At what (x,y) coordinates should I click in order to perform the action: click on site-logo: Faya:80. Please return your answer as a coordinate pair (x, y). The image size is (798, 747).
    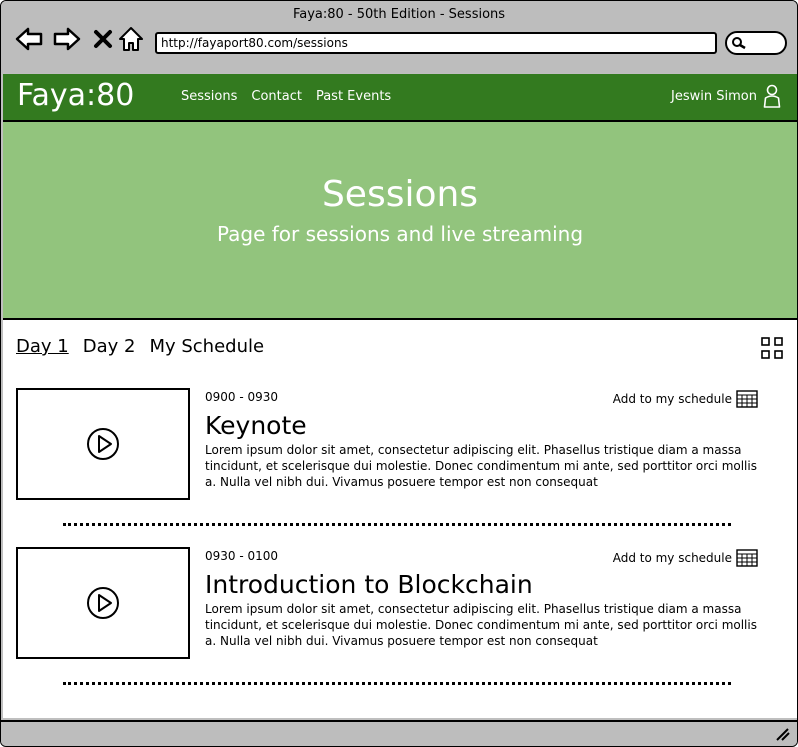
    Looking at the image, I should click on (75, 96).